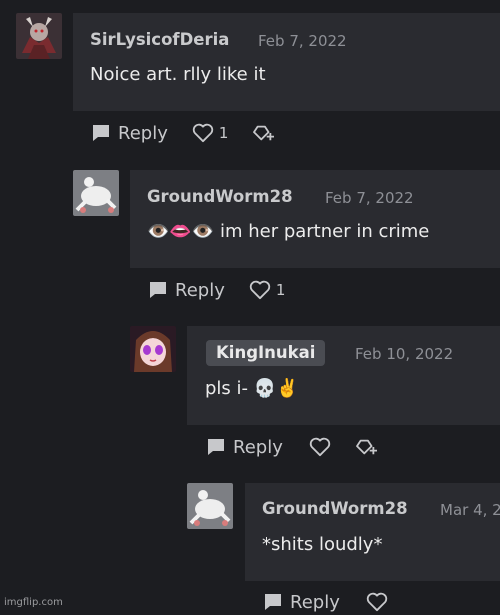 The image size is (500, 615). Describe the element at coordinates (266, 353) in the screenshot. I see `comment-username: KingInukai` at that location.